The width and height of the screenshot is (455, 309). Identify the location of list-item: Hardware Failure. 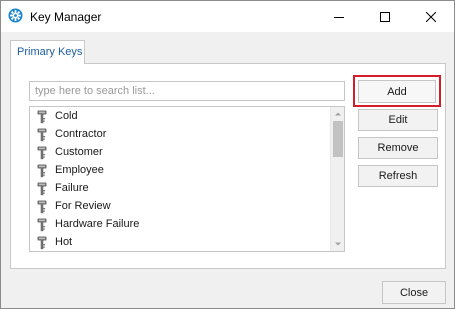
(180, 225).